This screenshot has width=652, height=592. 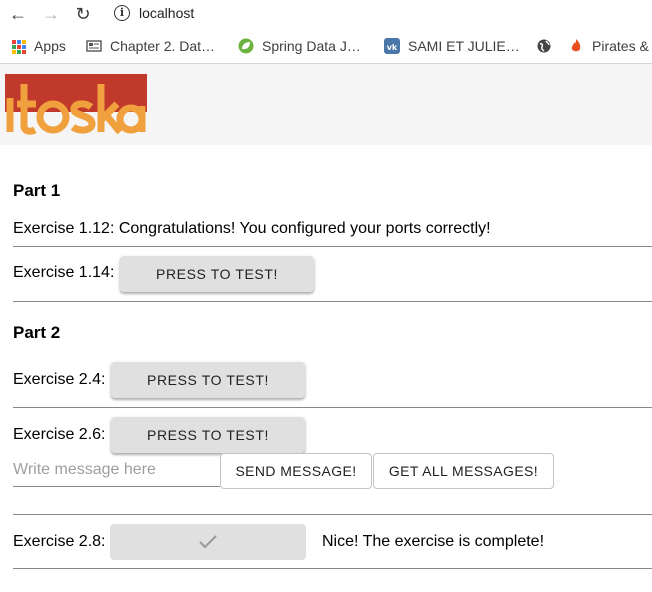 What do you see at coordinates (620, 46) in the screenshot?
I see `bookmark-label: Pirates &` at bounding box center [620, 46].